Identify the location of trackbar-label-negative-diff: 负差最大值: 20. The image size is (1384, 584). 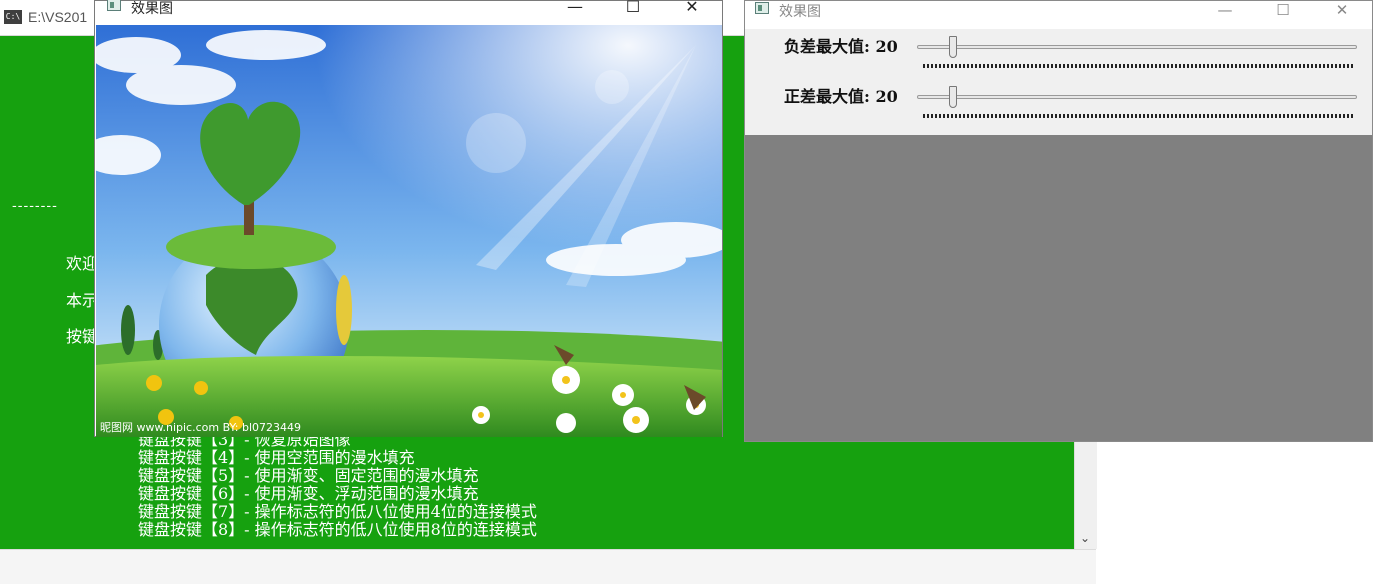
(841, 46).